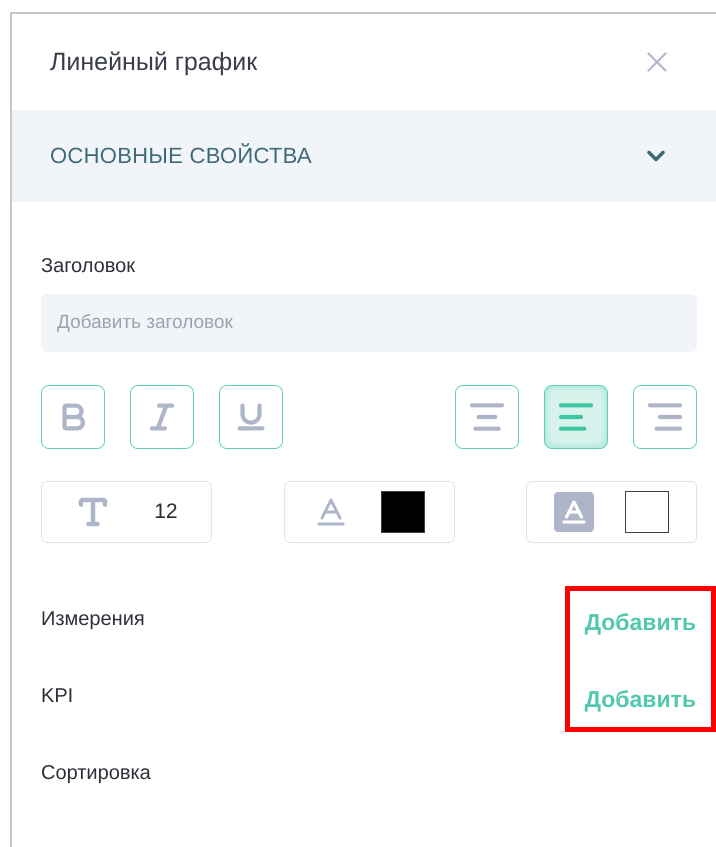  What do you see at coordinates (487, 417) in the screenshot?
I see `align-center-button` at bounding box center [487, 417].